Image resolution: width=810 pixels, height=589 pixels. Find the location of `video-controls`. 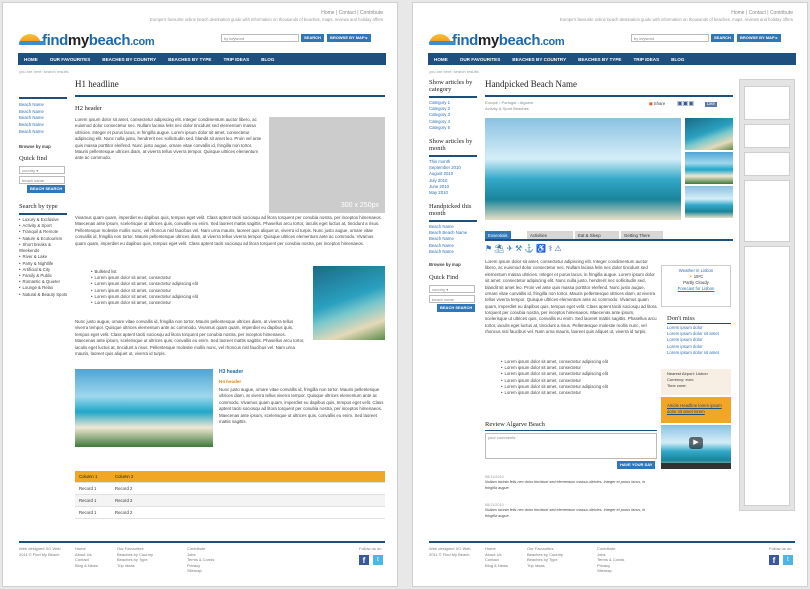

video-controls is located at coordinates (696, 466).